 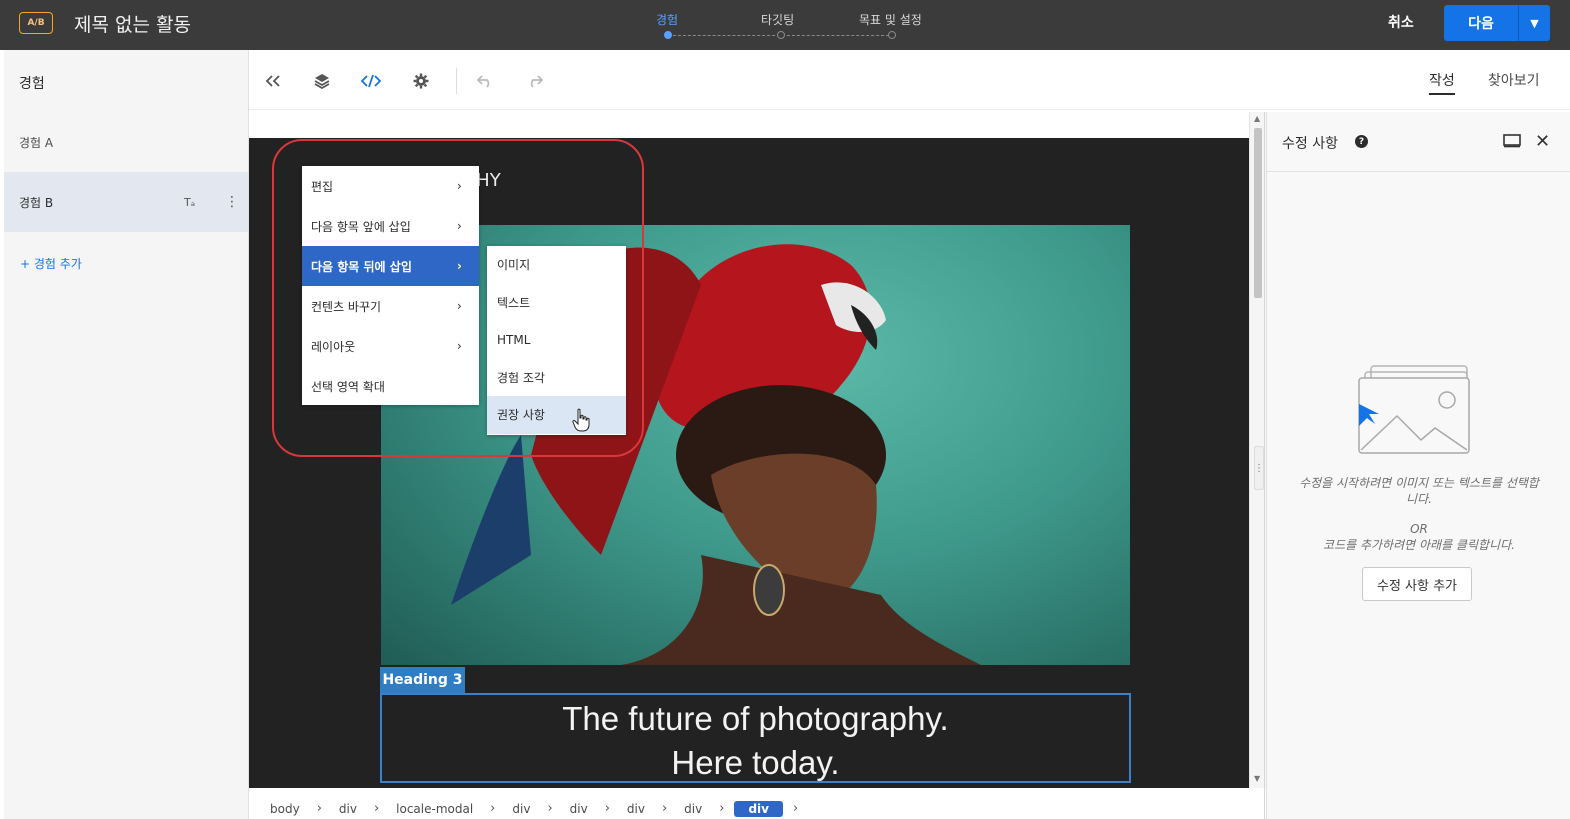 I want to click on scroll-down-icon: ▼, so click(x=1257, y=778).